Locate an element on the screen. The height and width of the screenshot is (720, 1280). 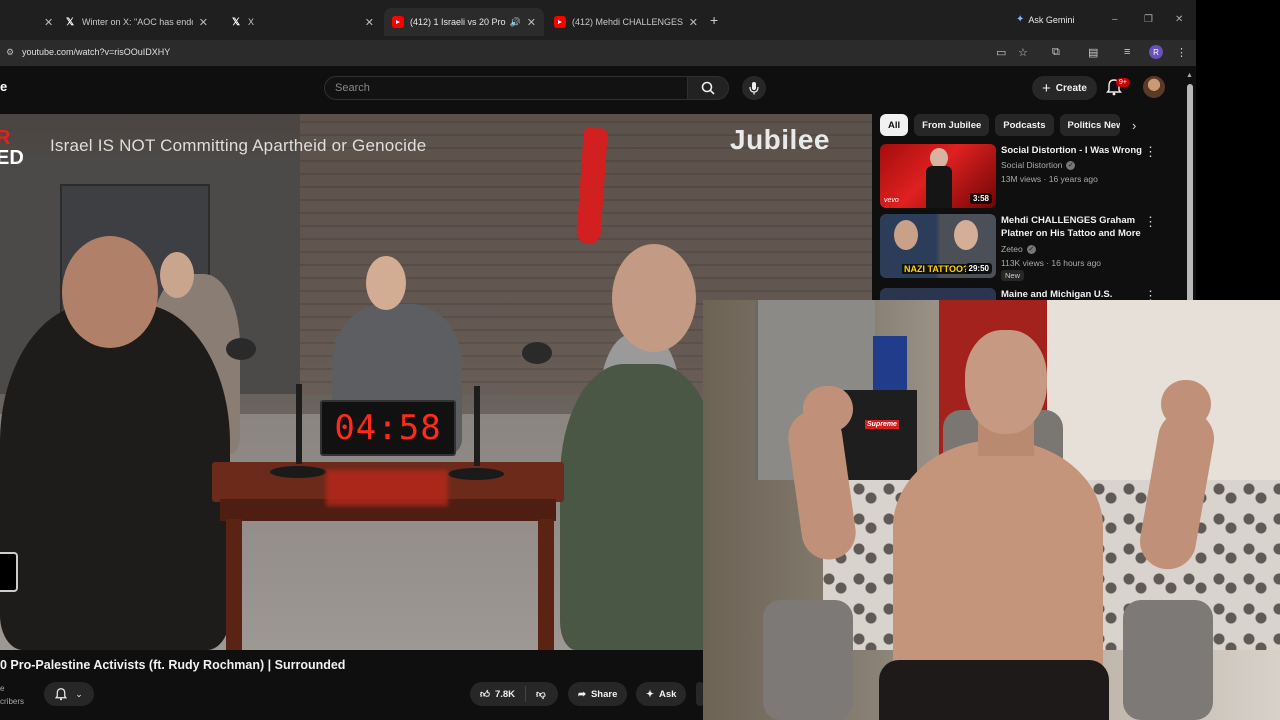
ask-button: ✦ Ask is located at coordinates (661, 694).